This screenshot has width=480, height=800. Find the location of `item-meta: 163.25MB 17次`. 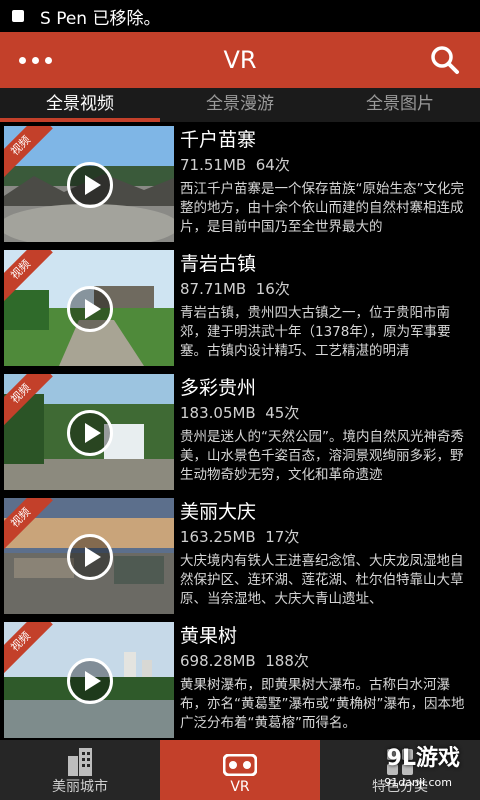

item-meta: 163.25MB 17次 is located at coordinates (328, 537).